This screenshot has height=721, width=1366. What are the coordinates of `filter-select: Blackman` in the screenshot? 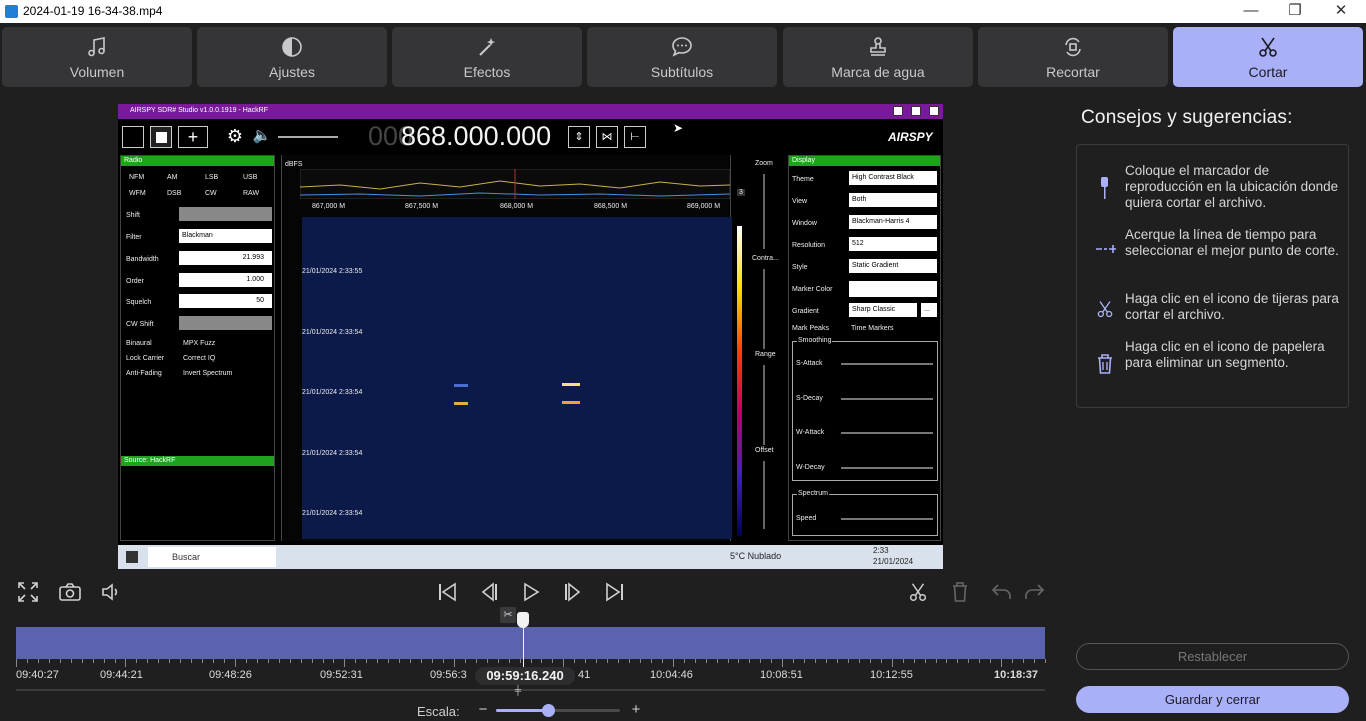 It's located at (225, 236).